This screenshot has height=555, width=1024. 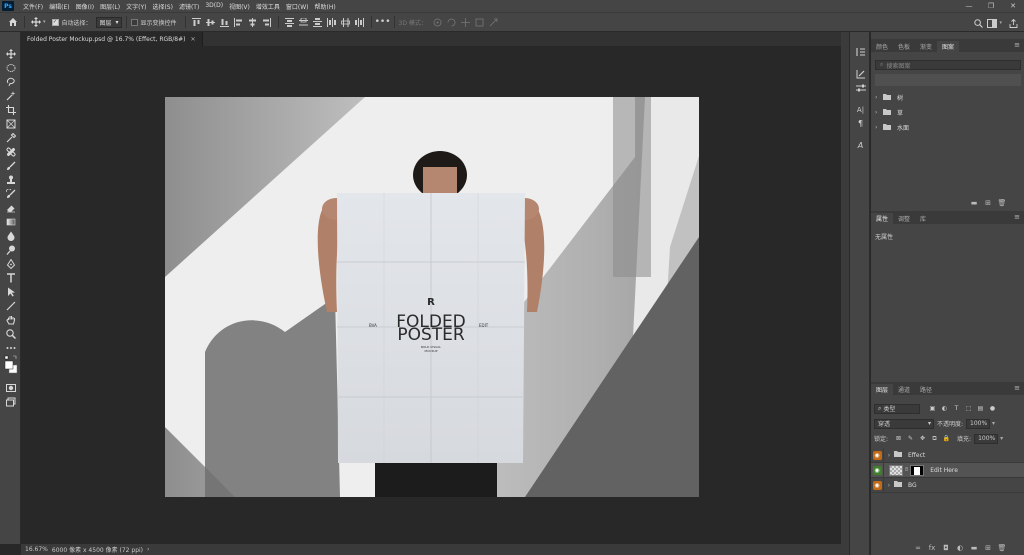 What do you see at coordinates (13, 22) in the screenshot?
I see `home-icon` at bounding box center [13, 22].